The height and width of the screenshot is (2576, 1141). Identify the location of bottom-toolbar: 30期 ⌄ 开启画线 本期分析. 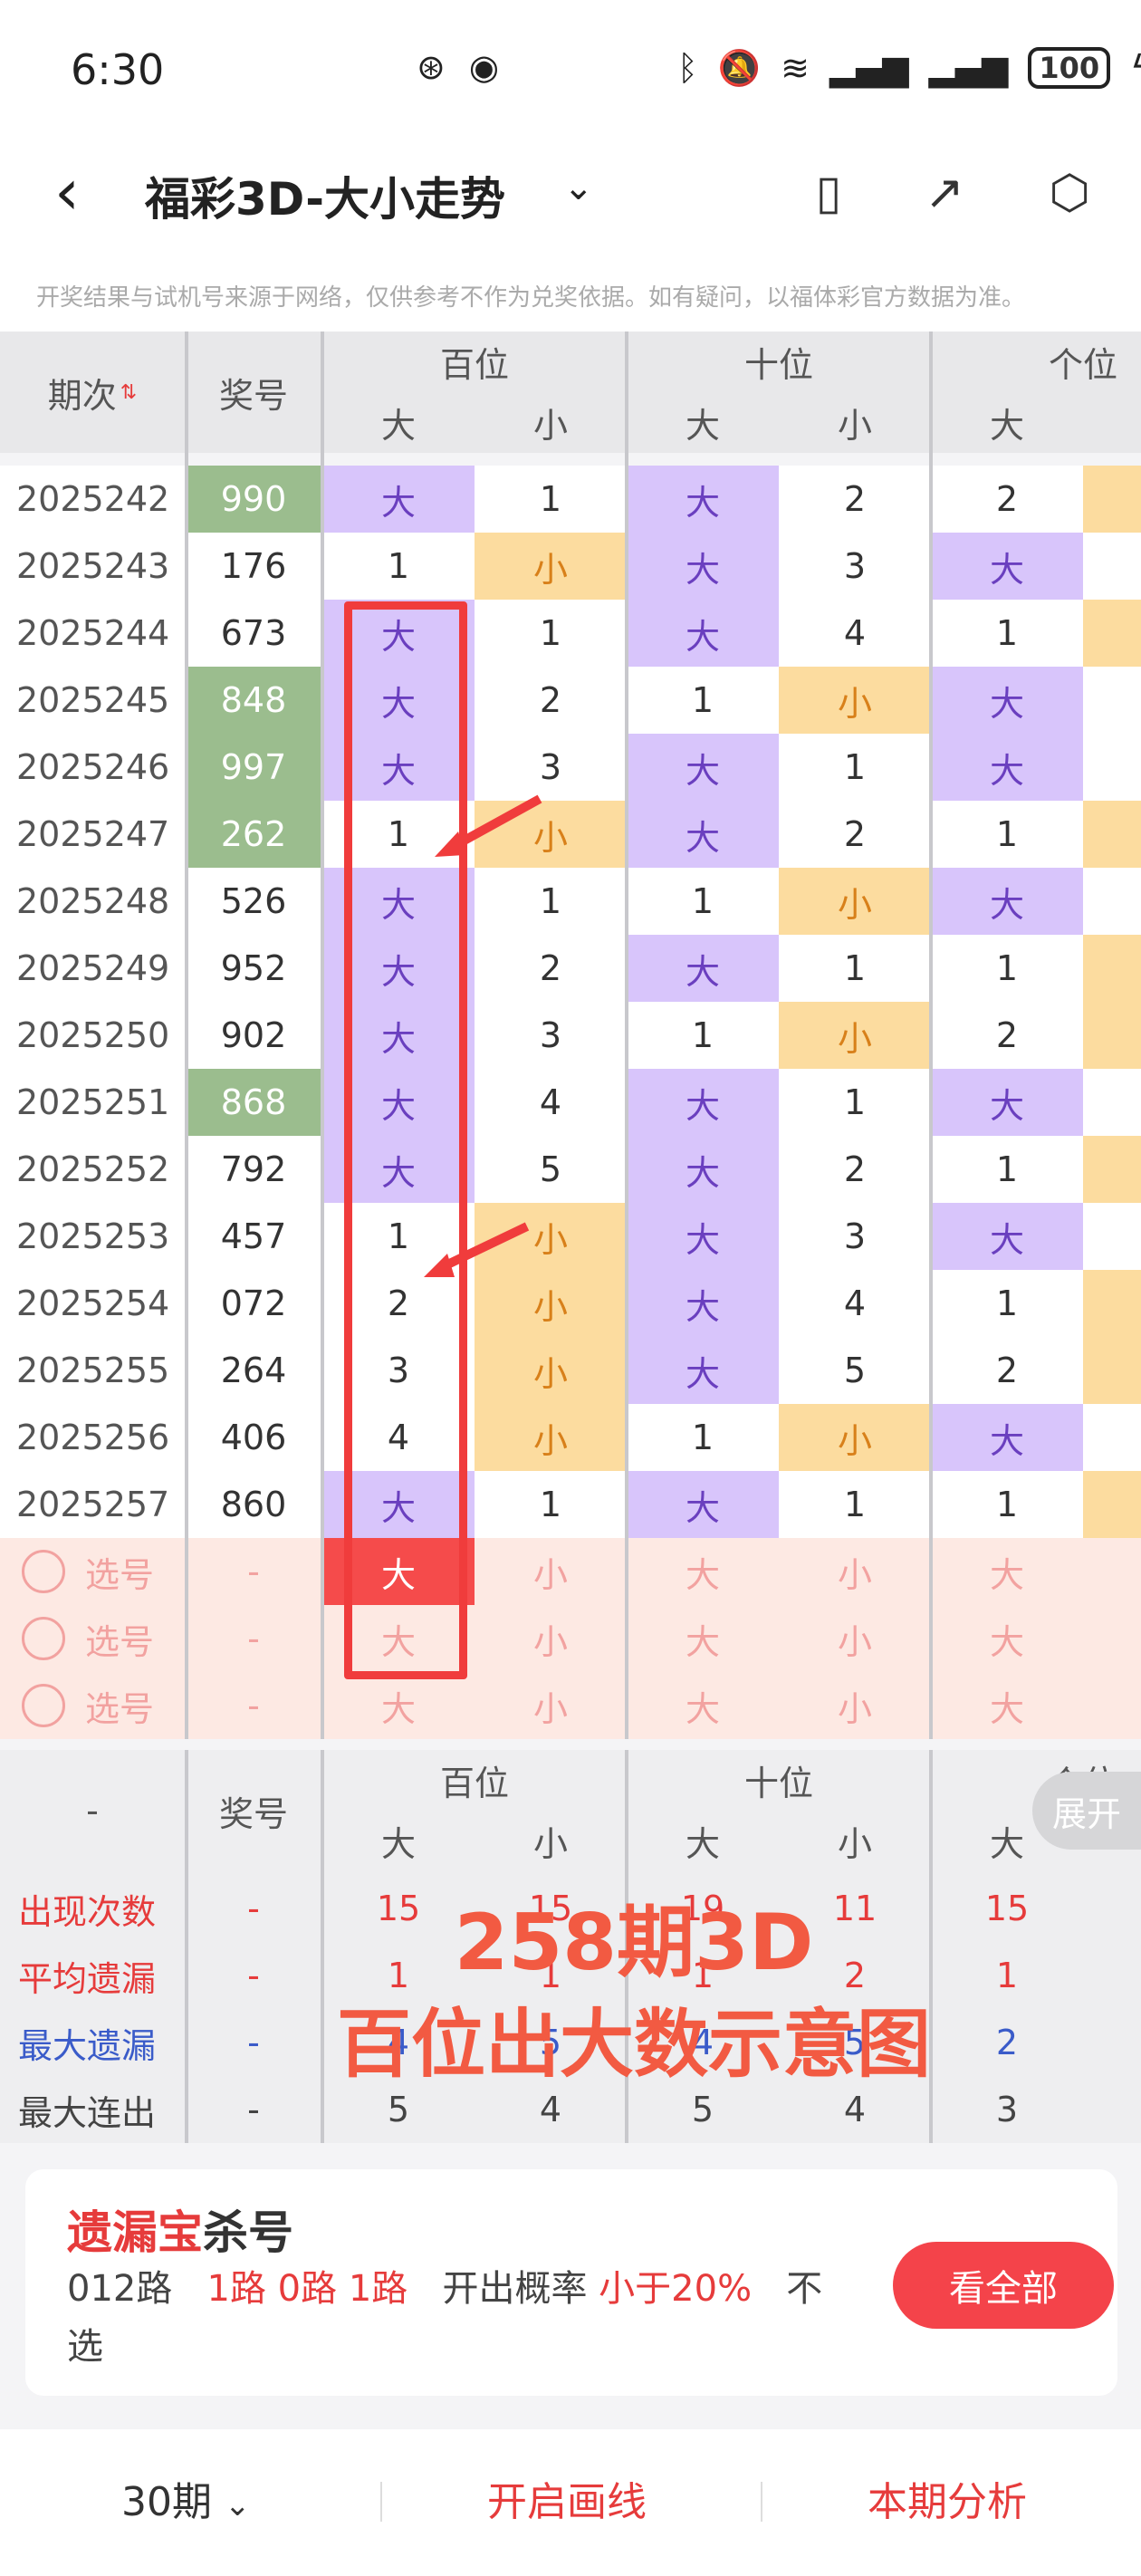
(570, 2502).